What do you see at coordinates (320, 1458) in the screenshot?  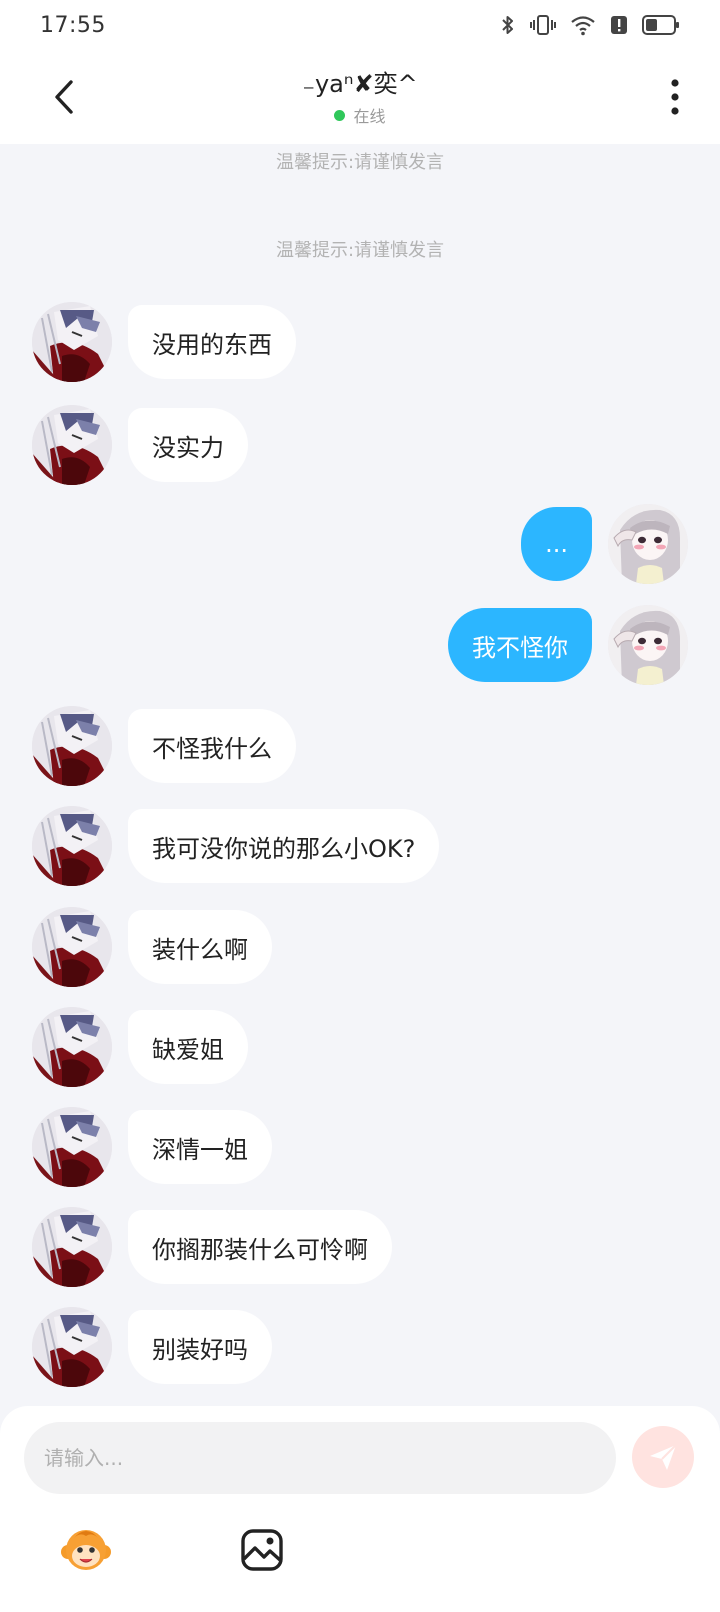 I see `message-input` at bounding box center [320, 1458].